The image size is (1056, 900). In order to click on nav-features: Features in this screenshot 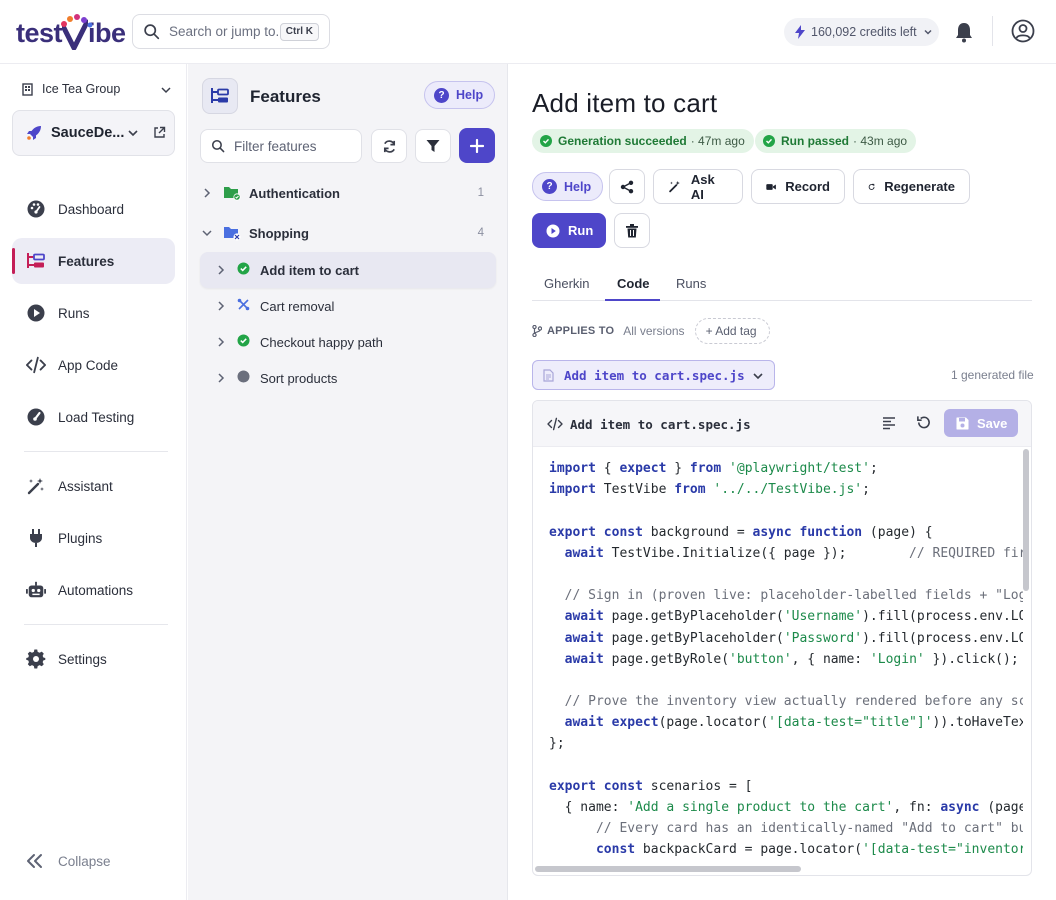, I will do `click(93, 261)`.